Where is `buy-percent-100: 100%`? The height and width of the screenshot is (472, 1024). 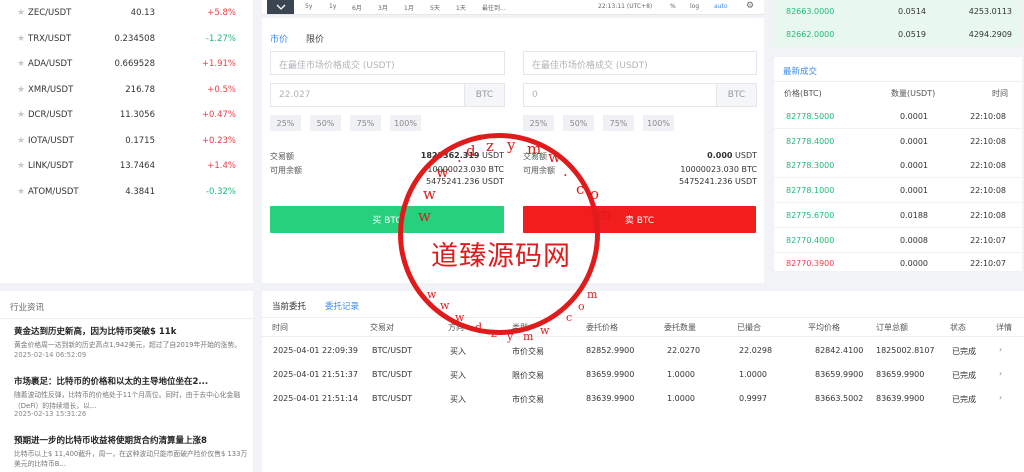
buy-percent-100: 100% is located at coordinates (405, 123).